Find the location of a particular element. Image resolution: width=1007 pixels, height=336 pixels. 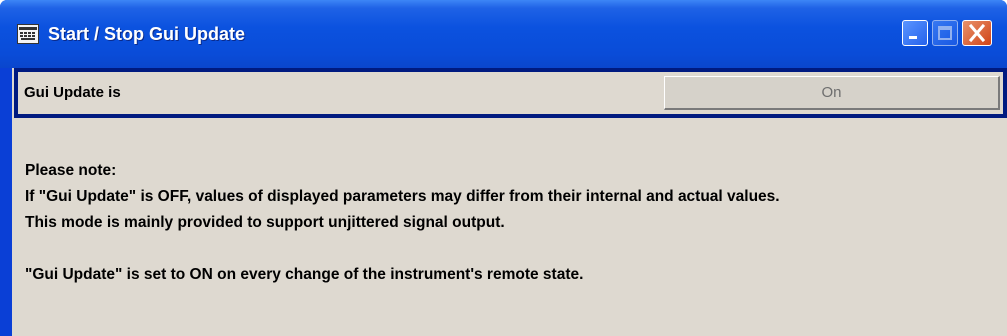

window-title: Start / Stop Gui Update is located at coordinates (147, 34).